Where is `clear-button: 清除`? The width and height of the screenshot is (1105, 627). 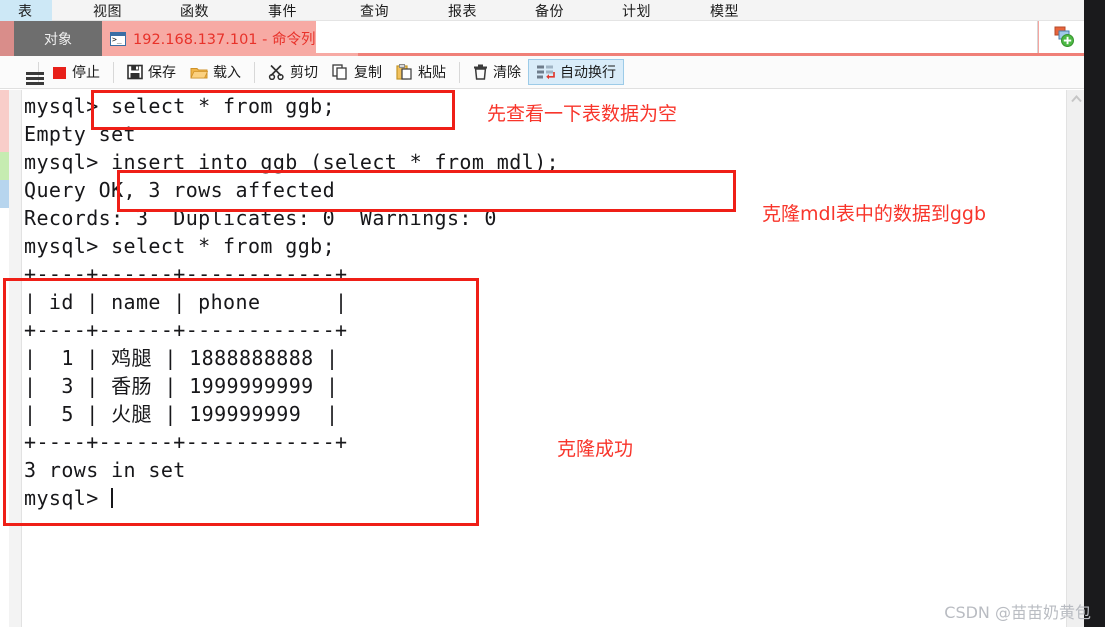 clear-button: 清除 is located at coordinates (497, 72).